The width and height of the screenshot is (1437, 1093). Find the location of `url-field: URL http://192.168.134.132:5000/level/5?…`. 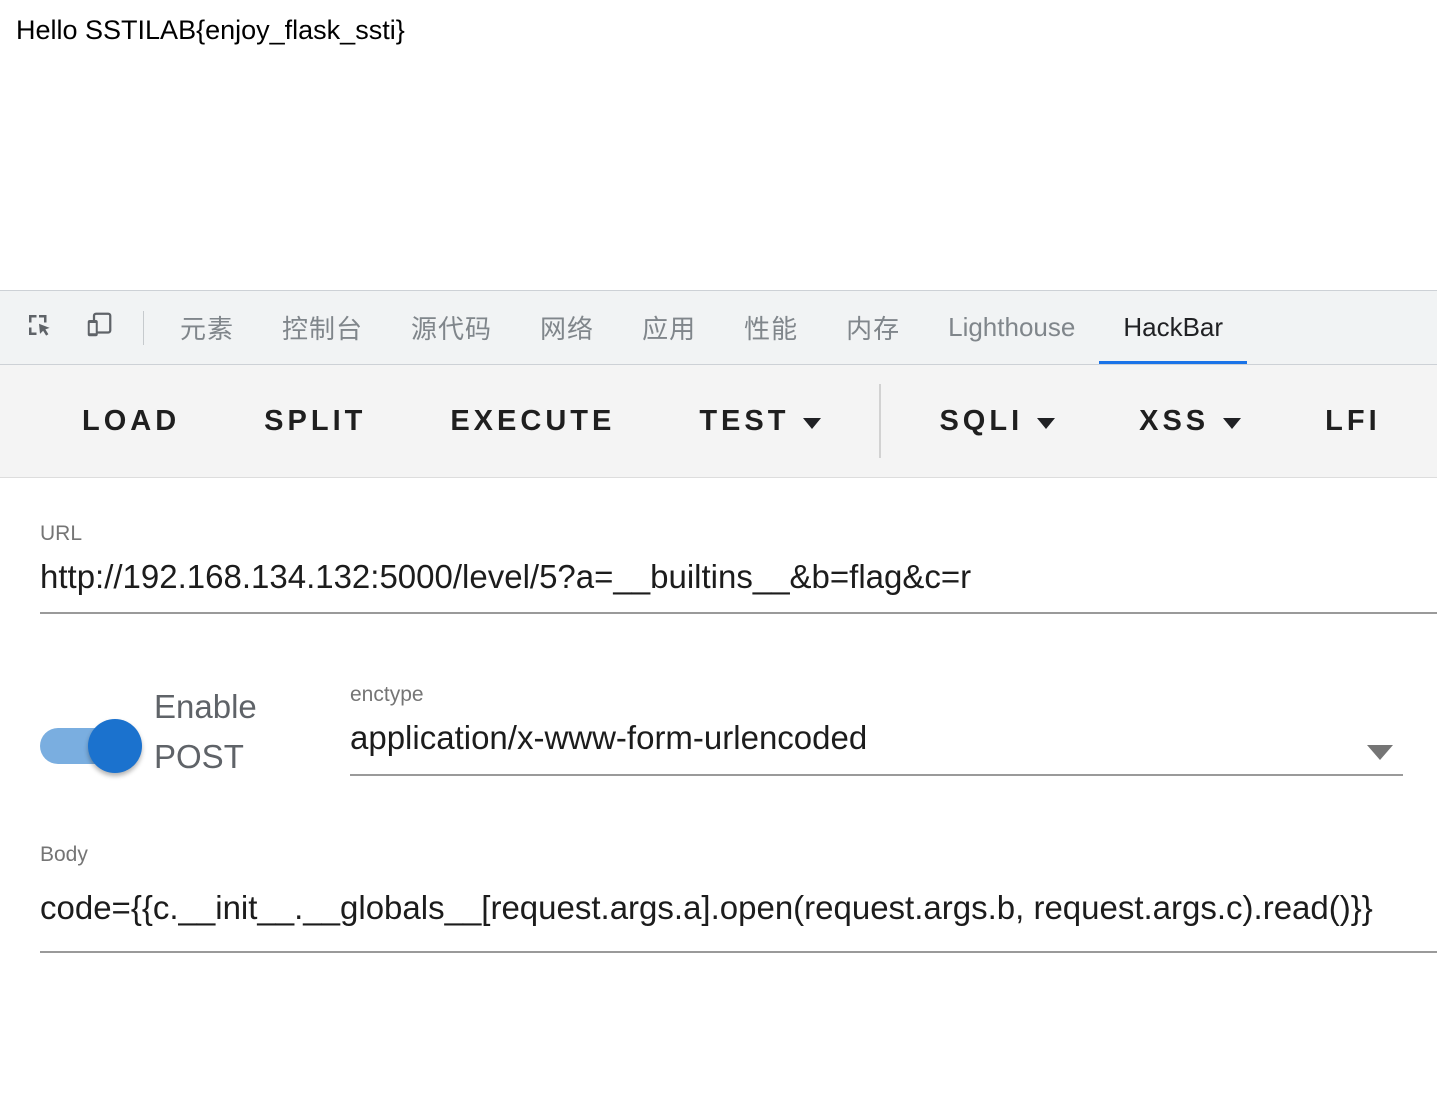

url-field: URL http://192.168.134.132:5000/level/5?… is located at coordinates (738, 567).